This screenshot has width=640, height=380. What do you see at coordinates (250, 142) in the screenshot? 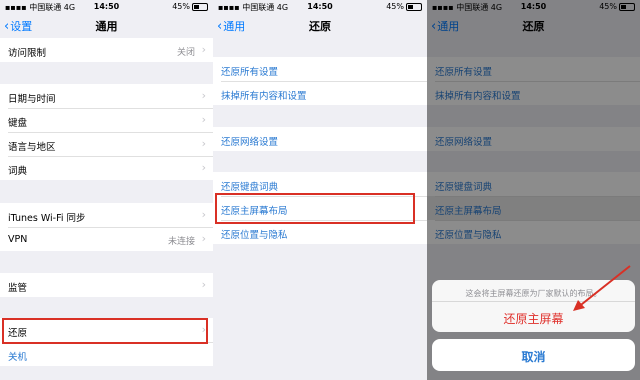
I see `row-label: 还原网络设置` at bounding box center [250, 142].